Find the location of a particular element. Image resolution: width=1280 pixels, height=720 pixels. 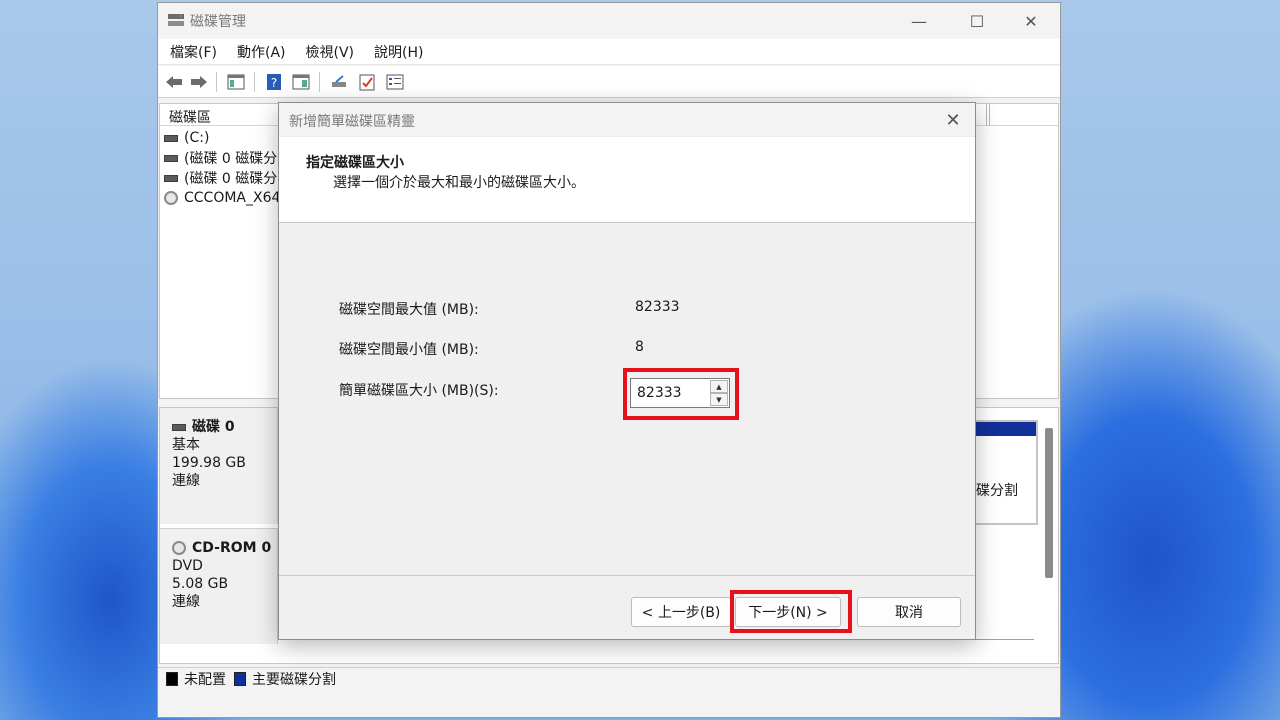

disk-size: 199.98 GB is located at coordinates (209, 463).